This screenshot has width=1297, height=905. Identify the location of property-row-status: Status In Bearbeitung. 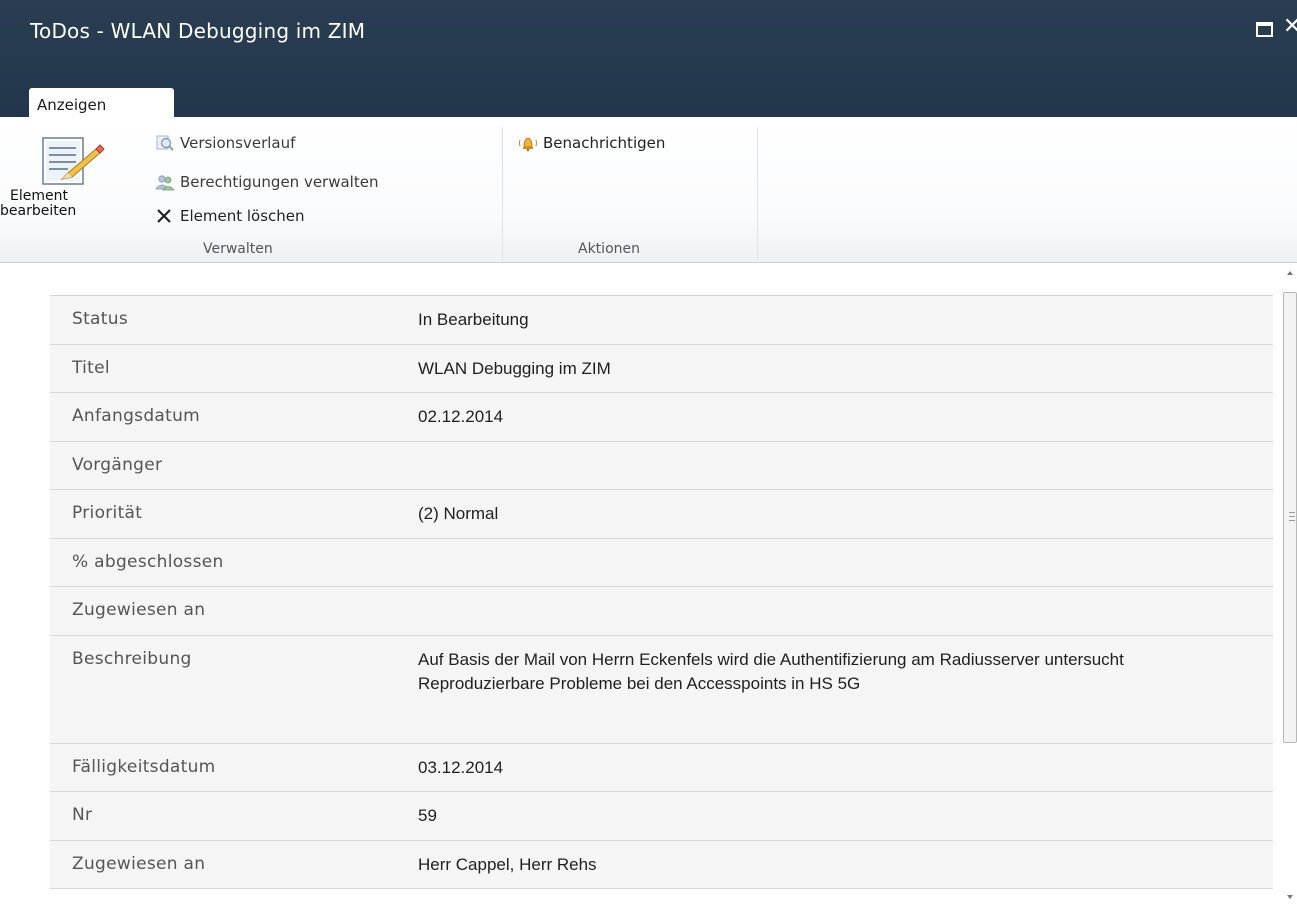
(661, 320).